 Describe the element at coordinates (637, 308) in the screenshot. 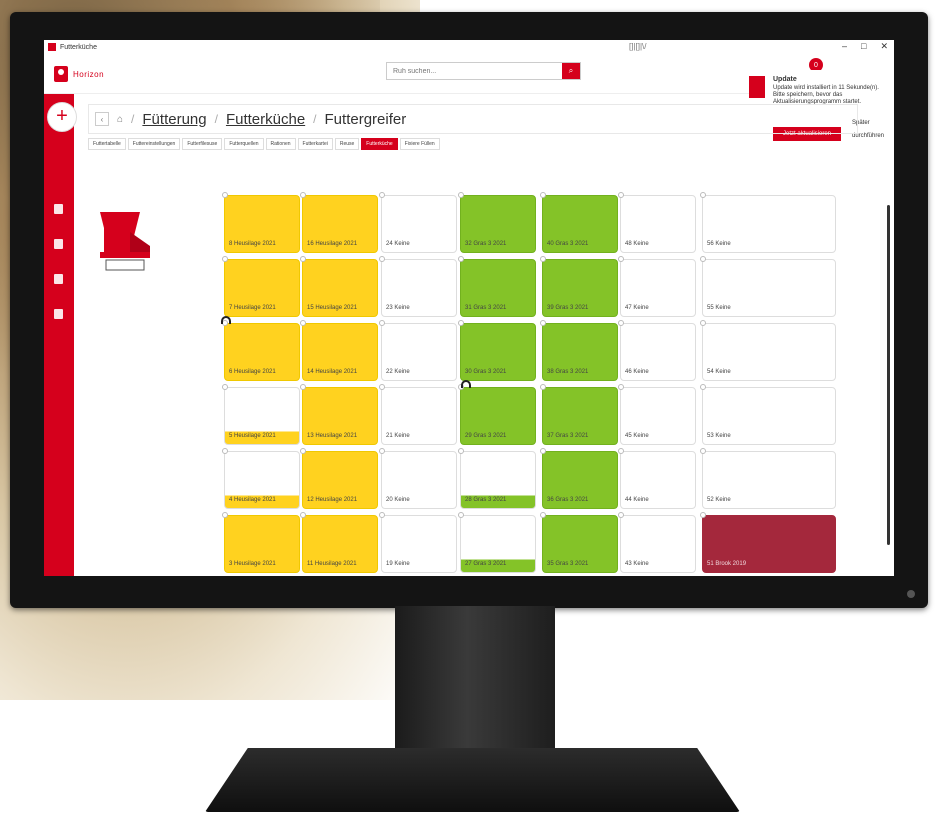

I see `bunker-label: 47 Keine` at that location.